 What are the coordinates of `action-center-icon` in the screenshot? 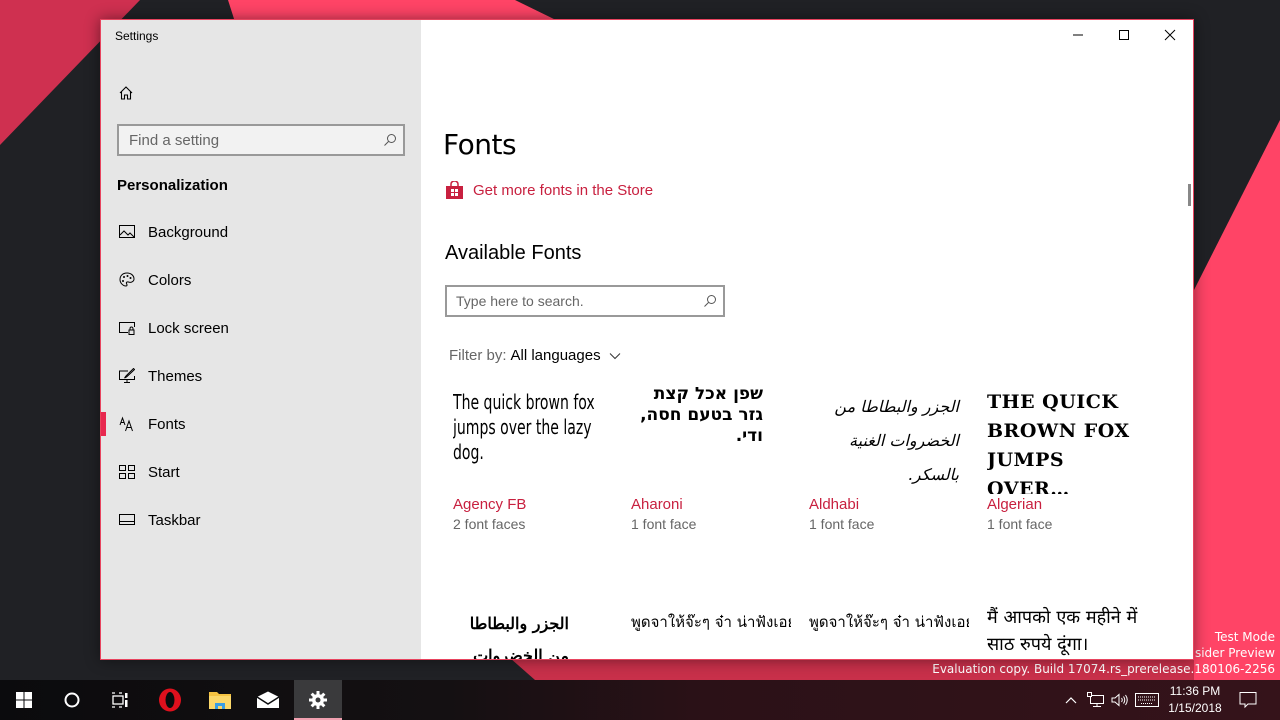 It's located at (1248, 700).